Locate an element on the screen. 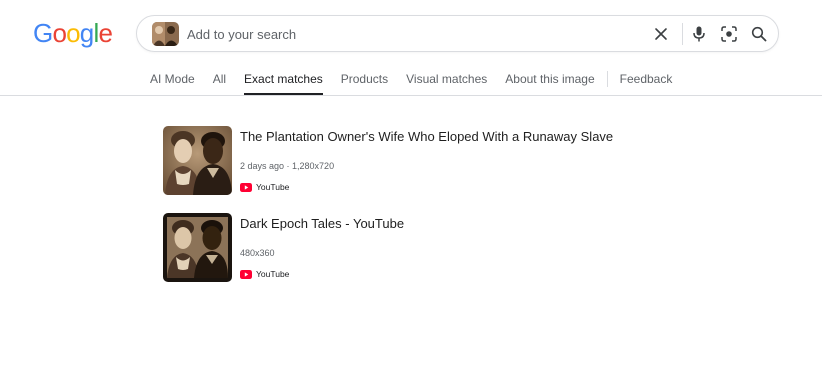 The height and width of the screenshot is (367, 822). tab-visual-matches: Visual matches is located at coordinates (446, 79).